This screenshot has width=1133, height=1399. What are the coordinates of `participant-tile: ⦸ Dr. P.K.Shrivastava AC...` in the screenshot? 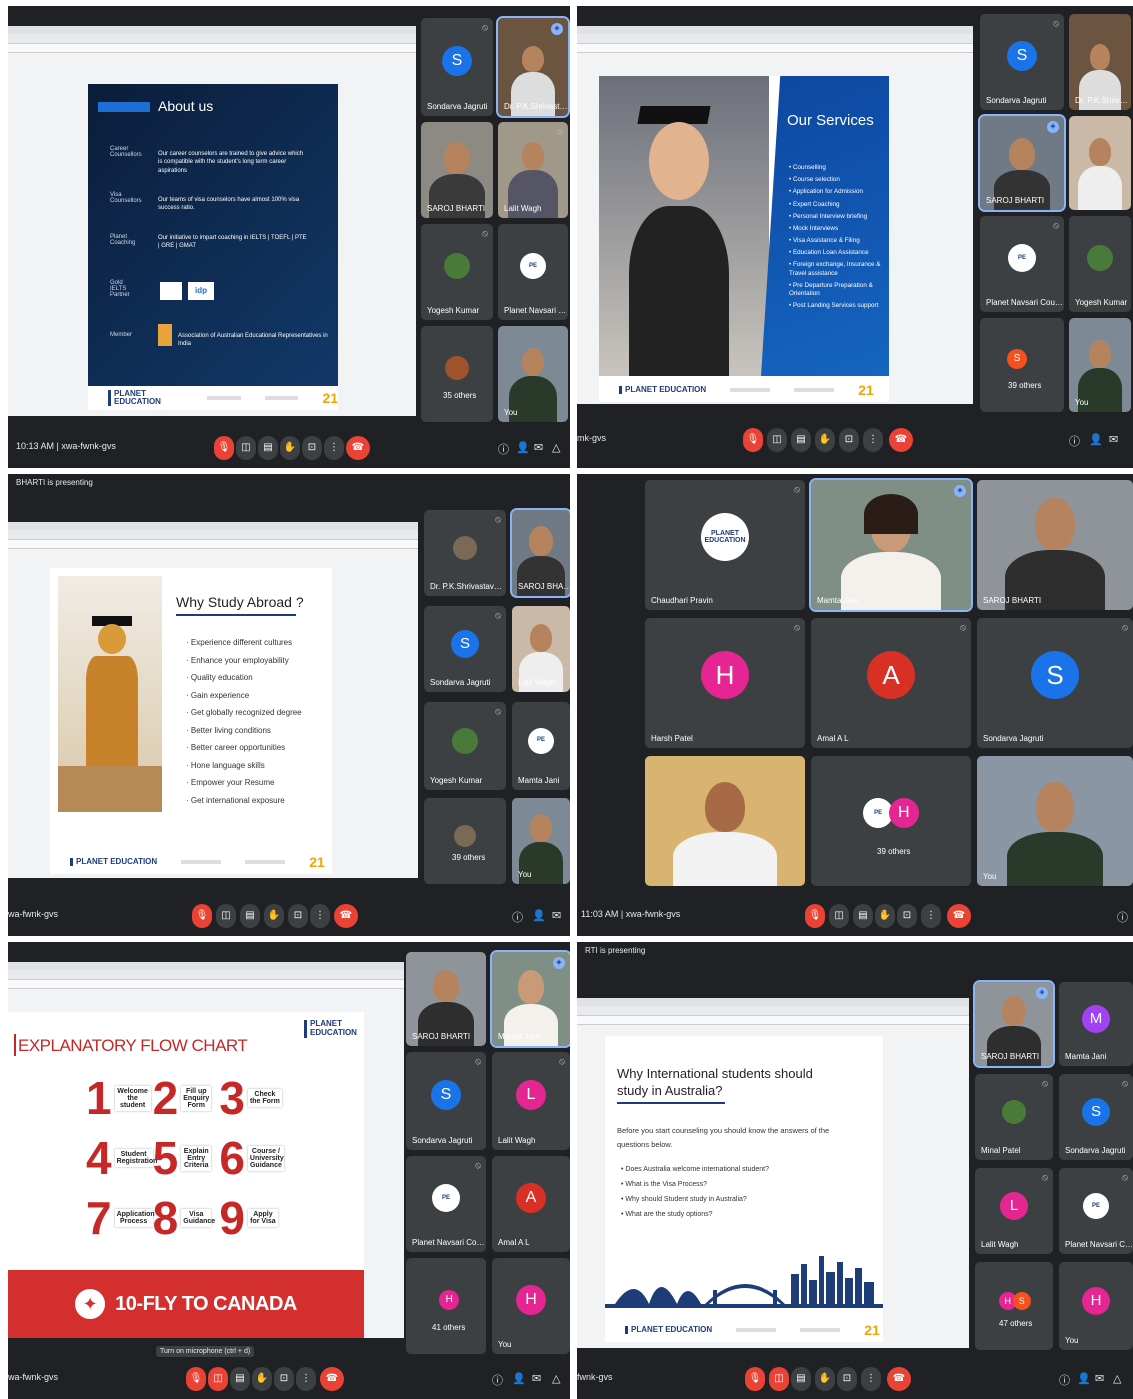 It's located at (465, 553).